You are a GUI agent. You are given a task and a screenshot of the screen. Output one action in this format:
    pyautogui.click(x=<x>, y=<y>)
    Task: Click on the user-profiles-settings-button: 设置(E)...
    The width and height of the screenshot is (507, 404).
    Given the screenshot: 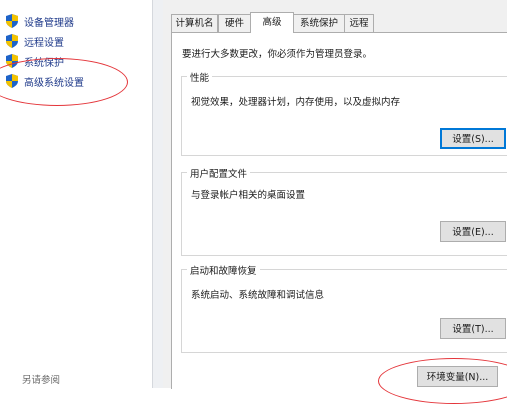 What is the action you would take?
    pyautogui.click(x=473, y=231)
    